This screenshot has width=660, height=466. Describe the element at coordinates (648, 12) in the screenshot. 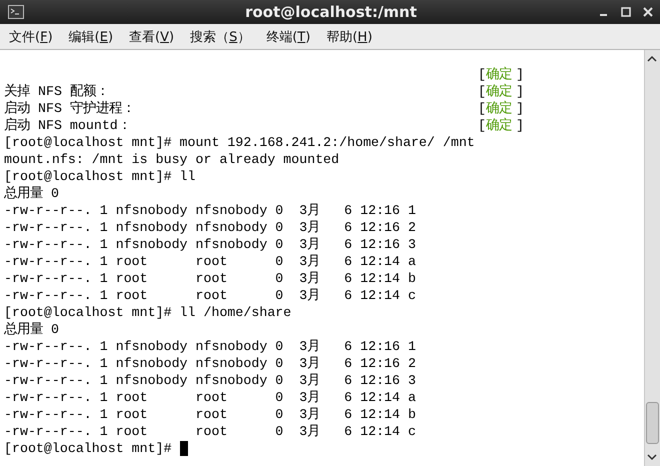

I see `close-icon` at that location.